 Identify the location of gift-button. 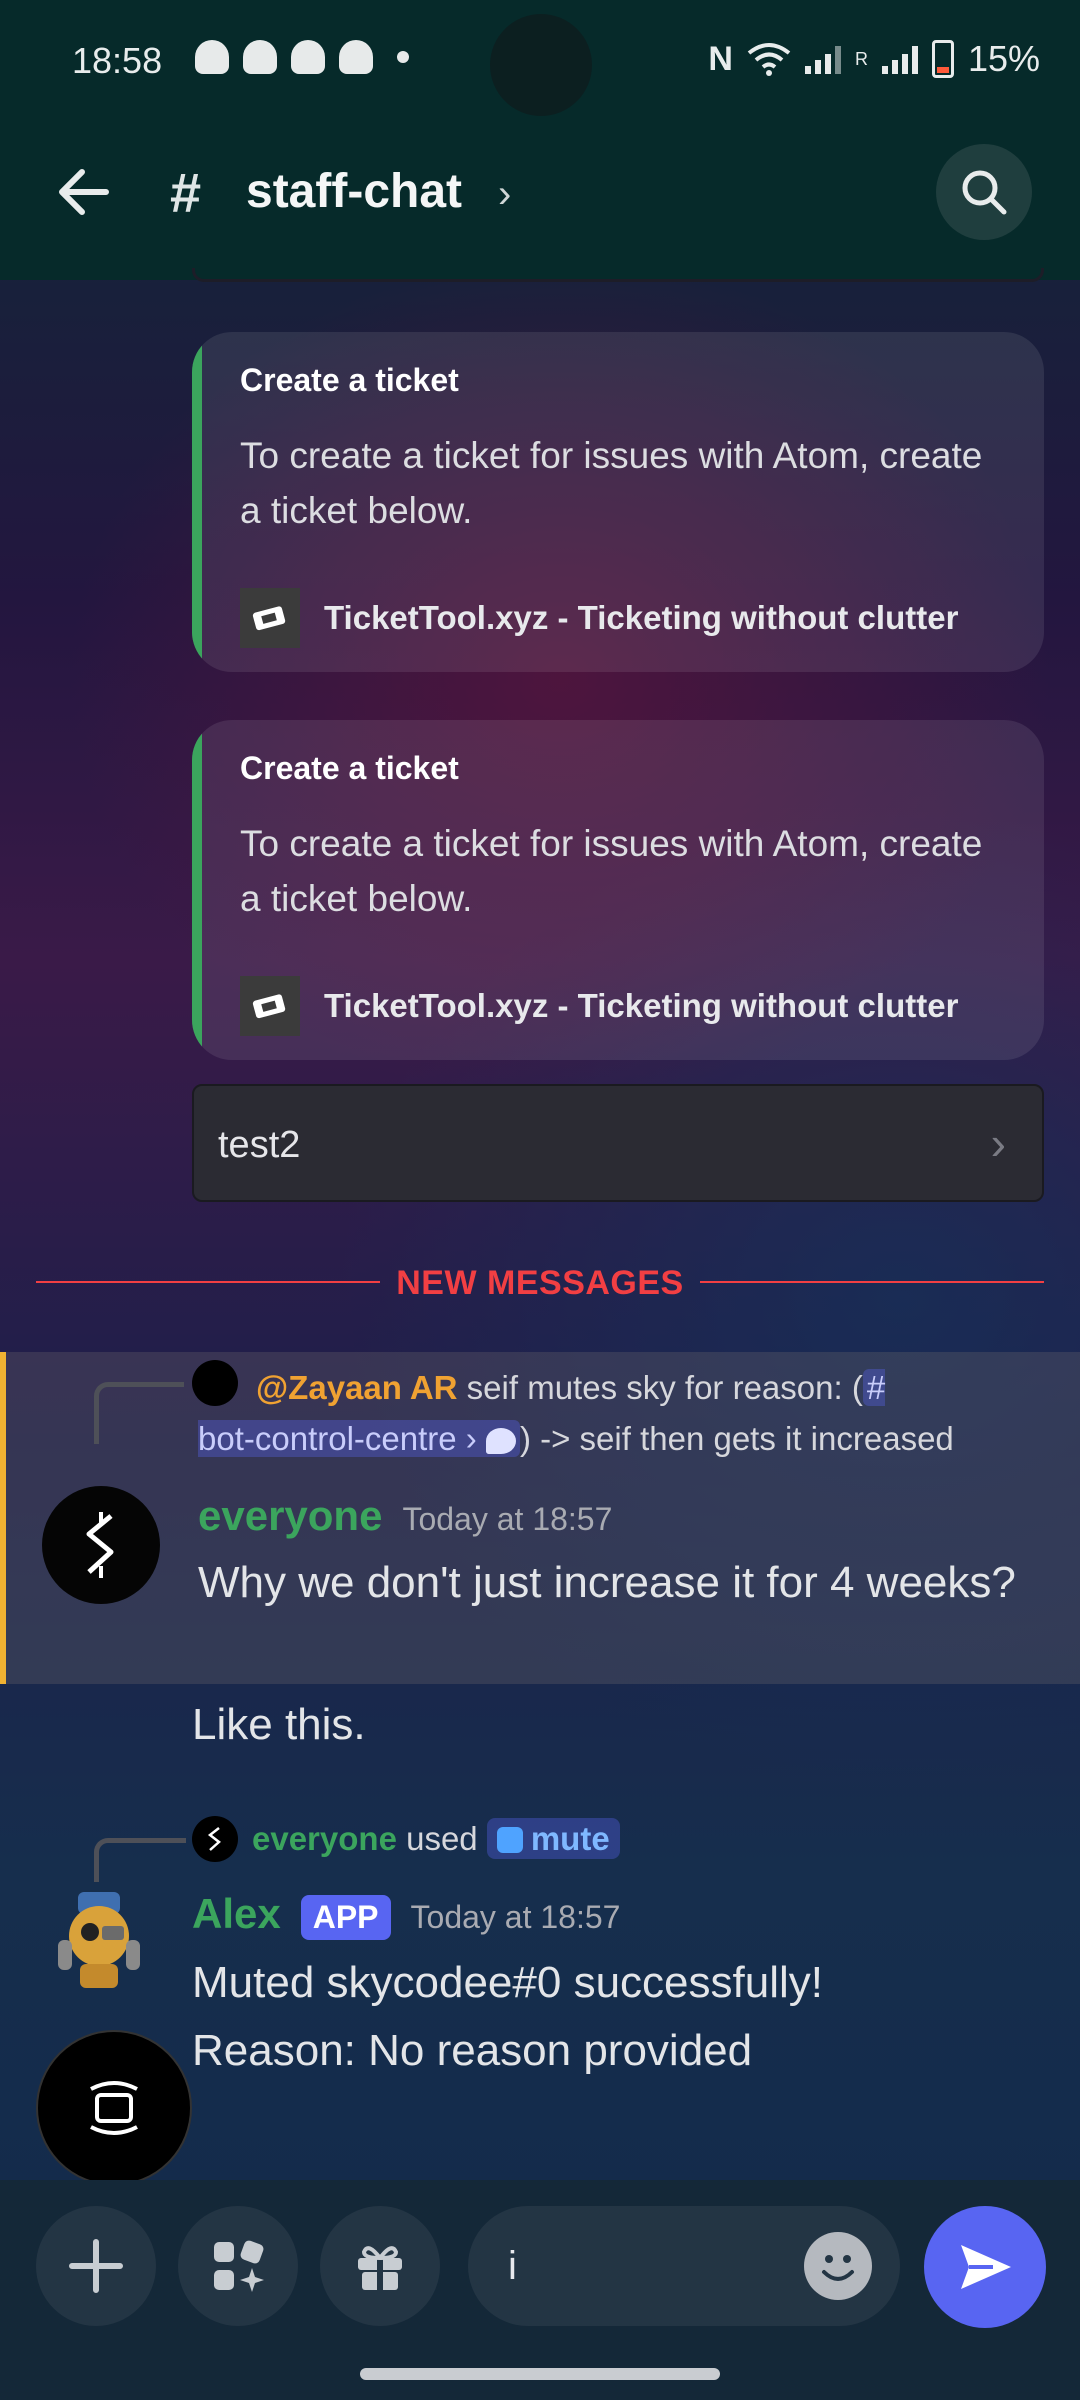
(380, 2266).